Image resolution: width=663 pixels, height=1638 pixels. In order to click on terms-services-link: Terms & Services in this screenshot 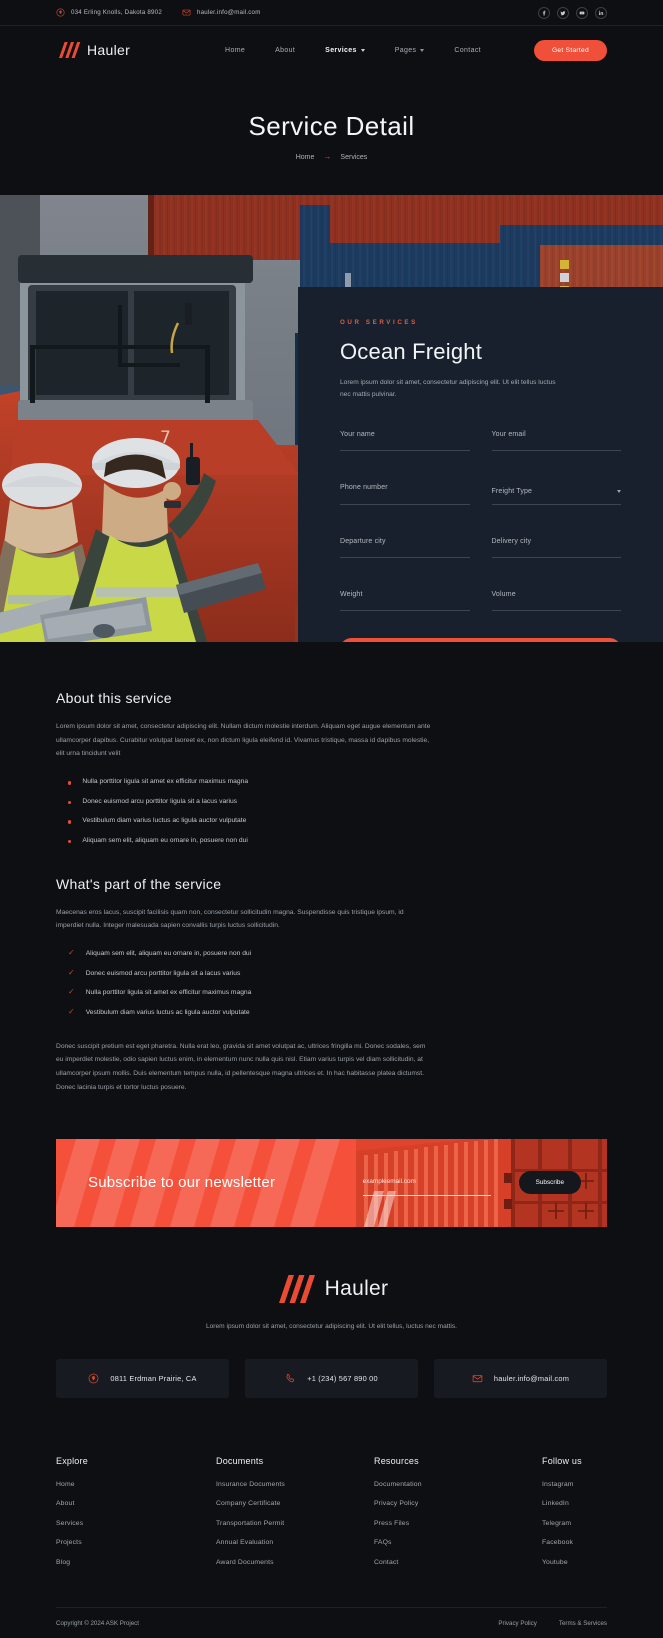, I will do `click(583, 1623)`.